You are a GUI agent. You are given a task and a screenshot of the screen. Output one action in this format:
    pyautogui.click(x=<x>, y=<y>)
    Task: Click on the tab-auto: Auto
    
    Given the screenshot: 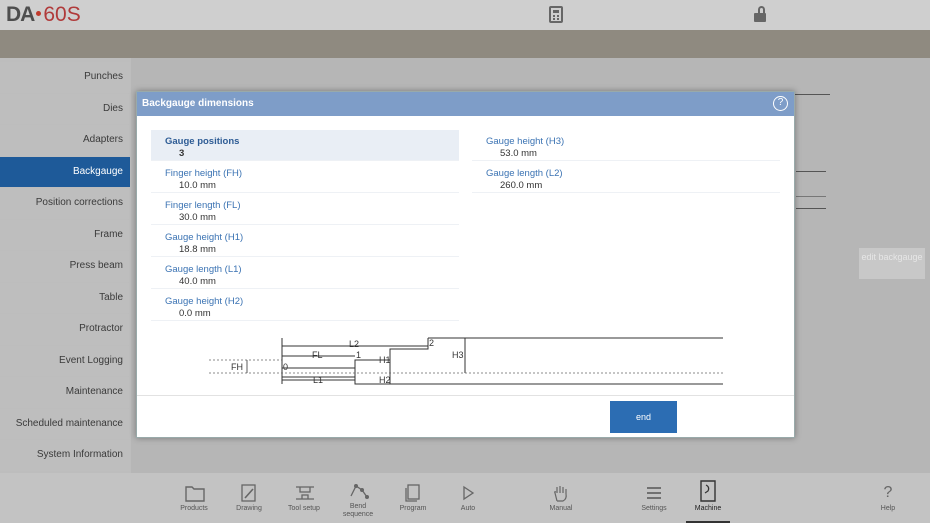 What is the action you would take?
    pyautogui.click(x=468, y=498)
    